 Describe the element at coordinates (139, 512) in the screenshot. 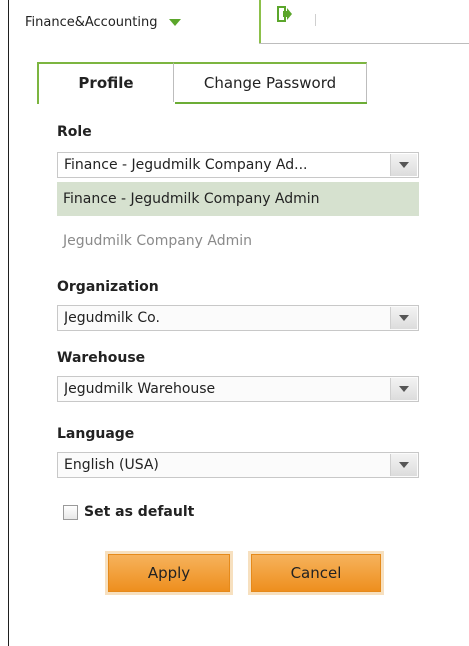

I see `set-default-label: Set as default` at that location.